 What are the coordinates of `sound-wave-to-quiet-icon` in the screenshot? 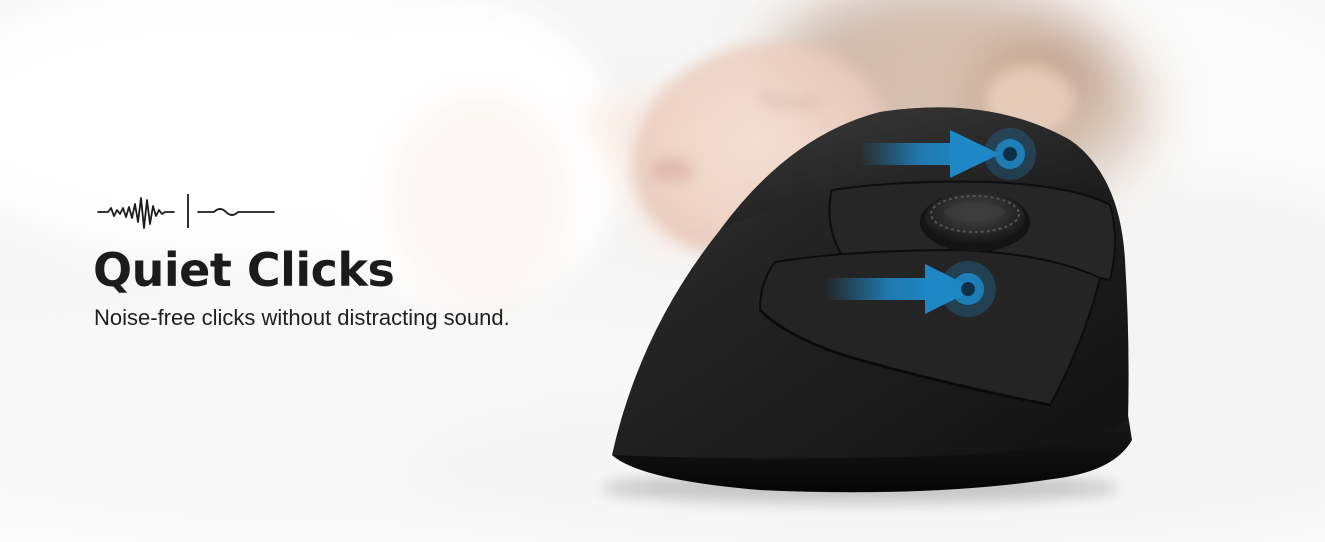 It's located at (186, 211).